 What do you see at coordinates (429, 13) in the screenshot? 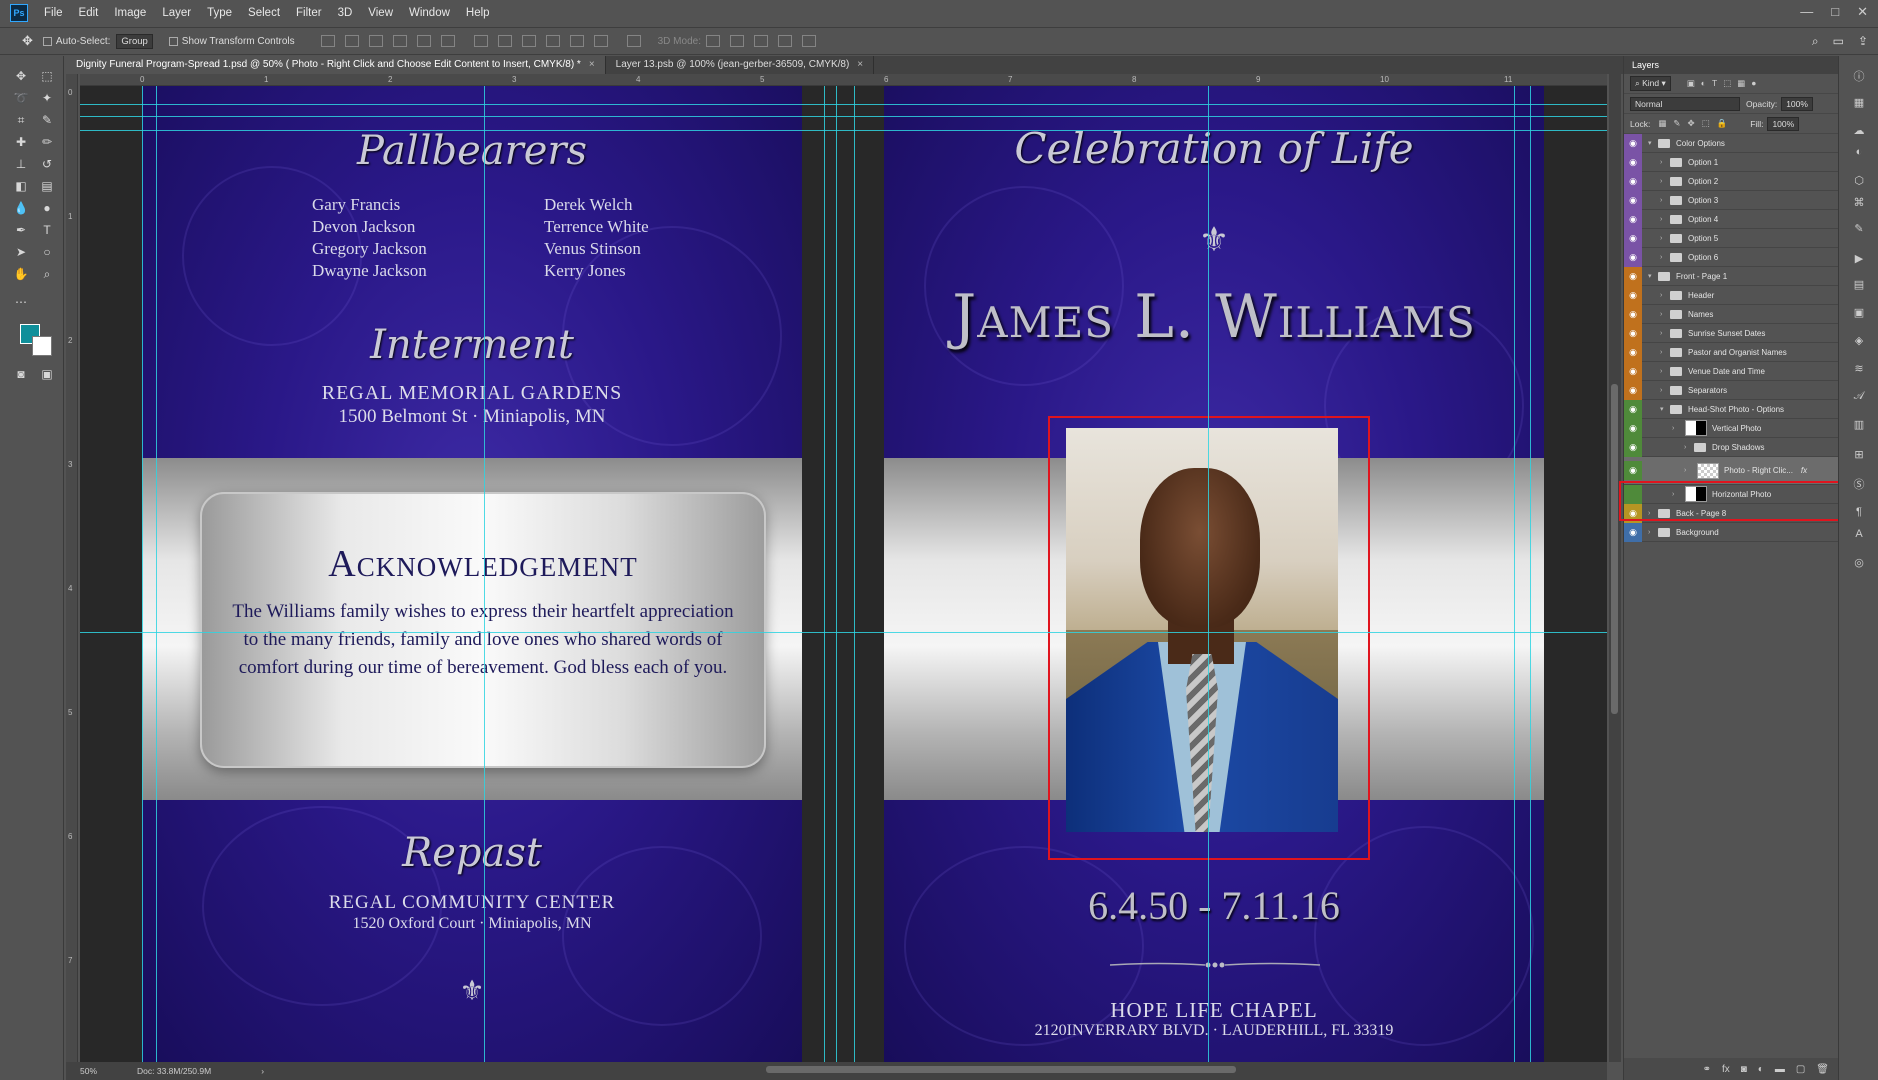
I see `menu-window: Window` at bounding box center [429, 13].